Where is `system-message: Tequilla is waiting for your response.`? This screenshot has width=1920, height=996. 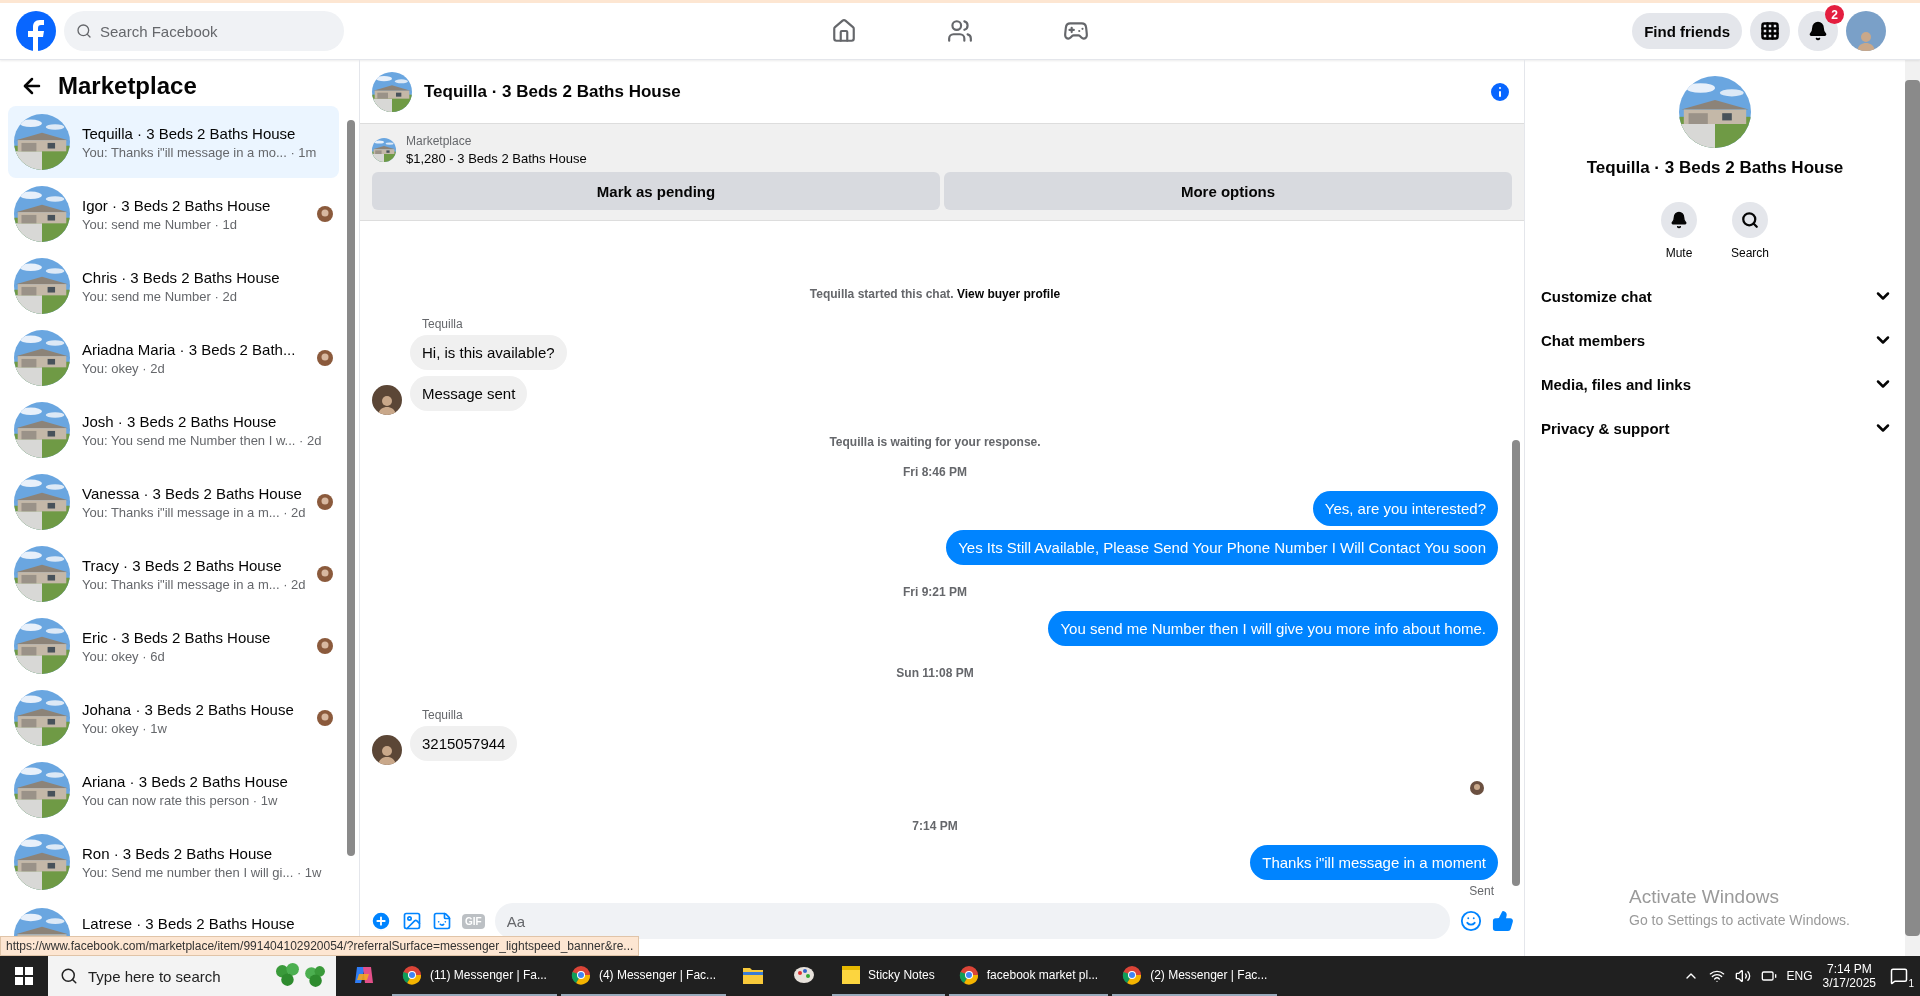 system-message: Tequilla is waiting for your response. is located at coordinates (935, 442).